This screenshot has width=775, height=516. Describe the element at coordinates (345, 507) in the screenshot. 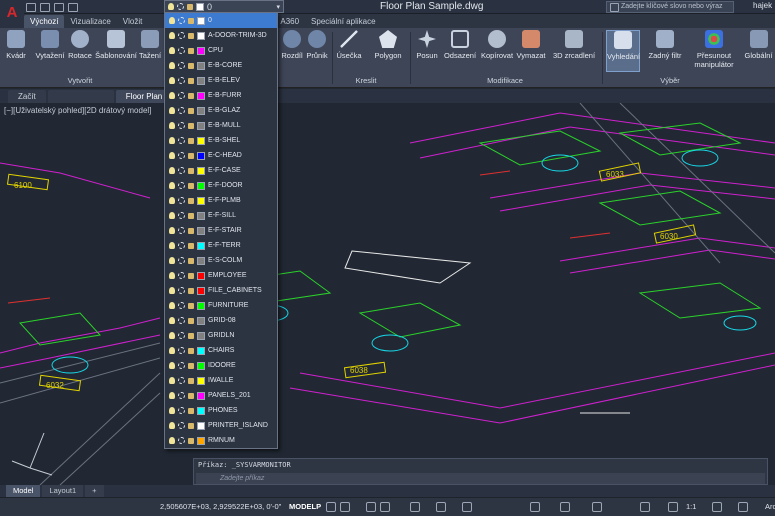

I see `snap-icon` at that location.